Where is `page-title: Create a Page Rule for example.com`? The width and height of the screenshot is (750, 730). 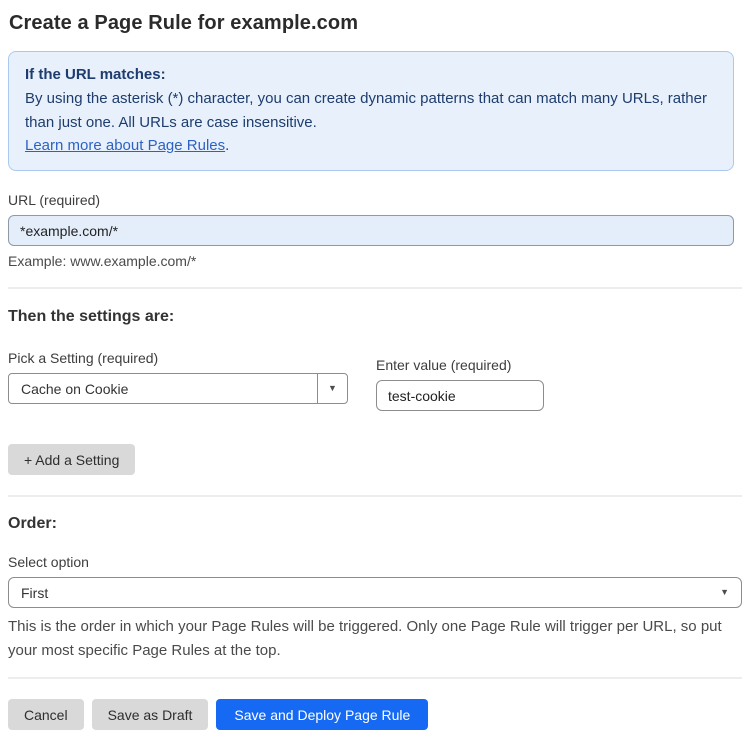
page-title: Create a Page Rule for example.com is located at coordinates (184, 23).